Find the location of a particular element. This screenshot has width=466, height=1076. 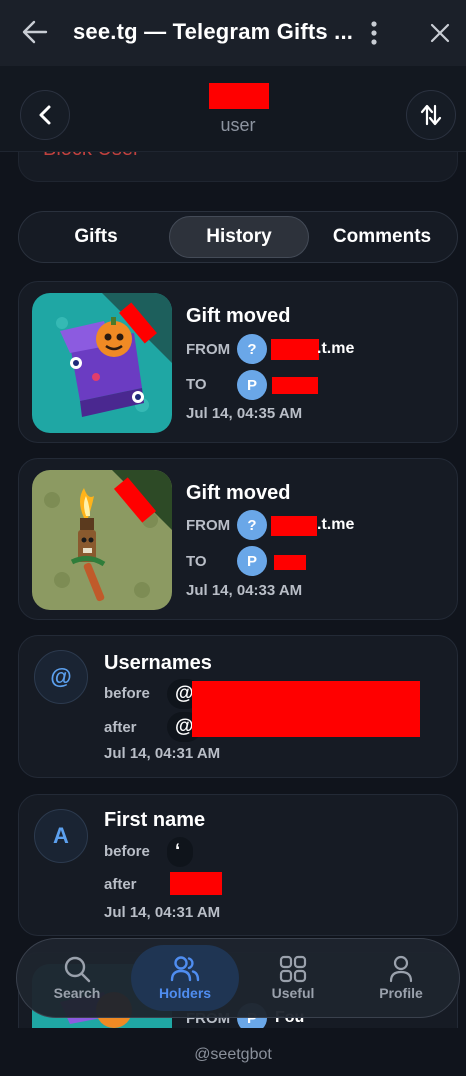

nav-search: Search is located at coordinates (77, 978).